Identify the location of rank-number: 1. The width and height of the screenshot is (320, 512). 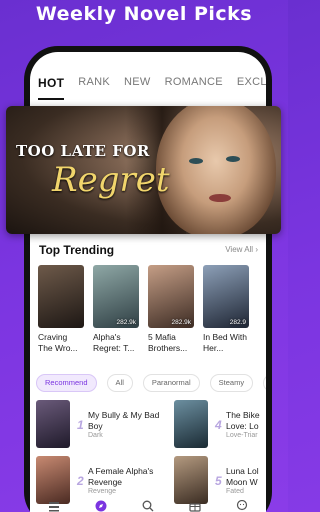
(80, 425).